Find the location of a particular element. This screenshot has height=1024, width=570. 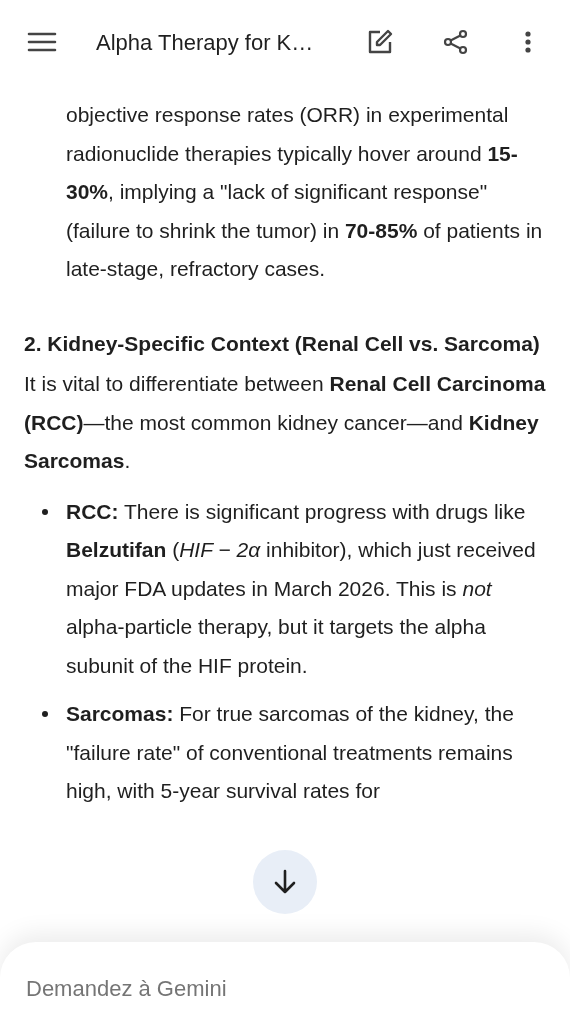

more-icon is located at coordinates (528, 42).